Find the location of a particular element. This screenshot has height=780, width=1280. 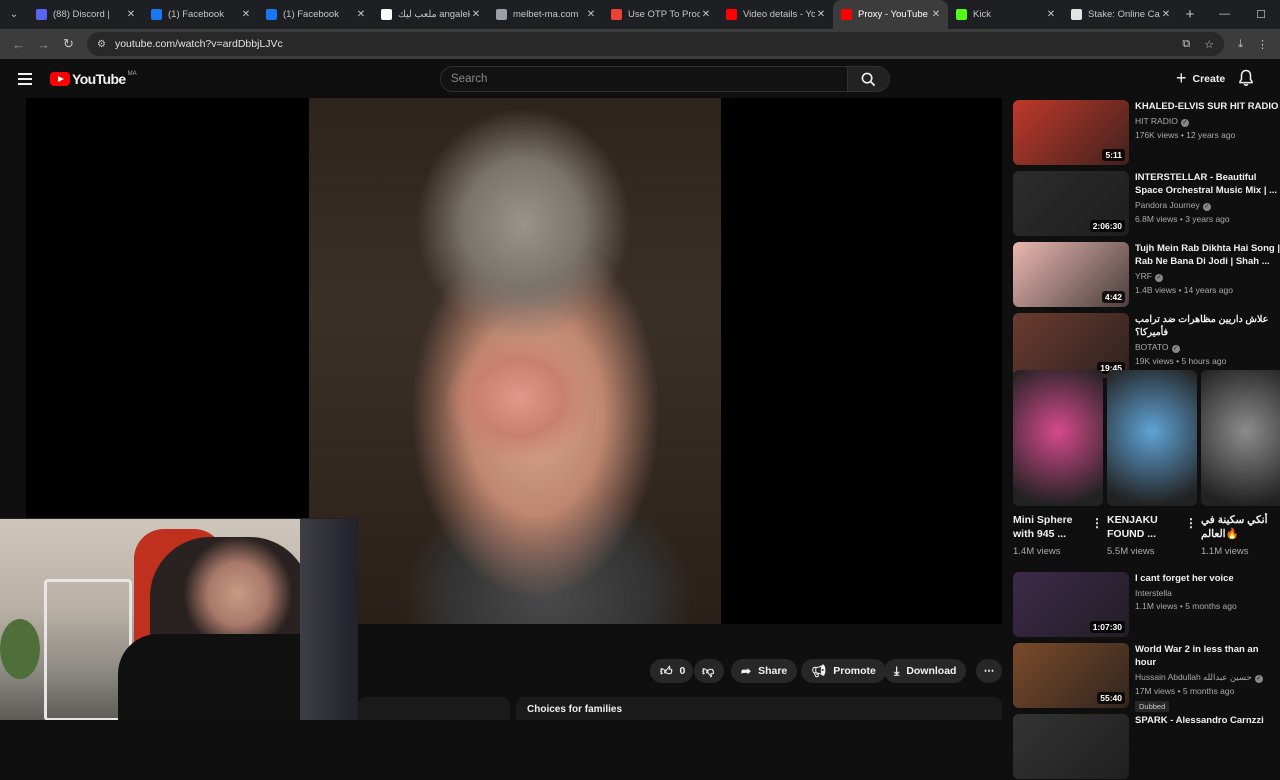

like-count: 0 is located at coordinates (682, 671).